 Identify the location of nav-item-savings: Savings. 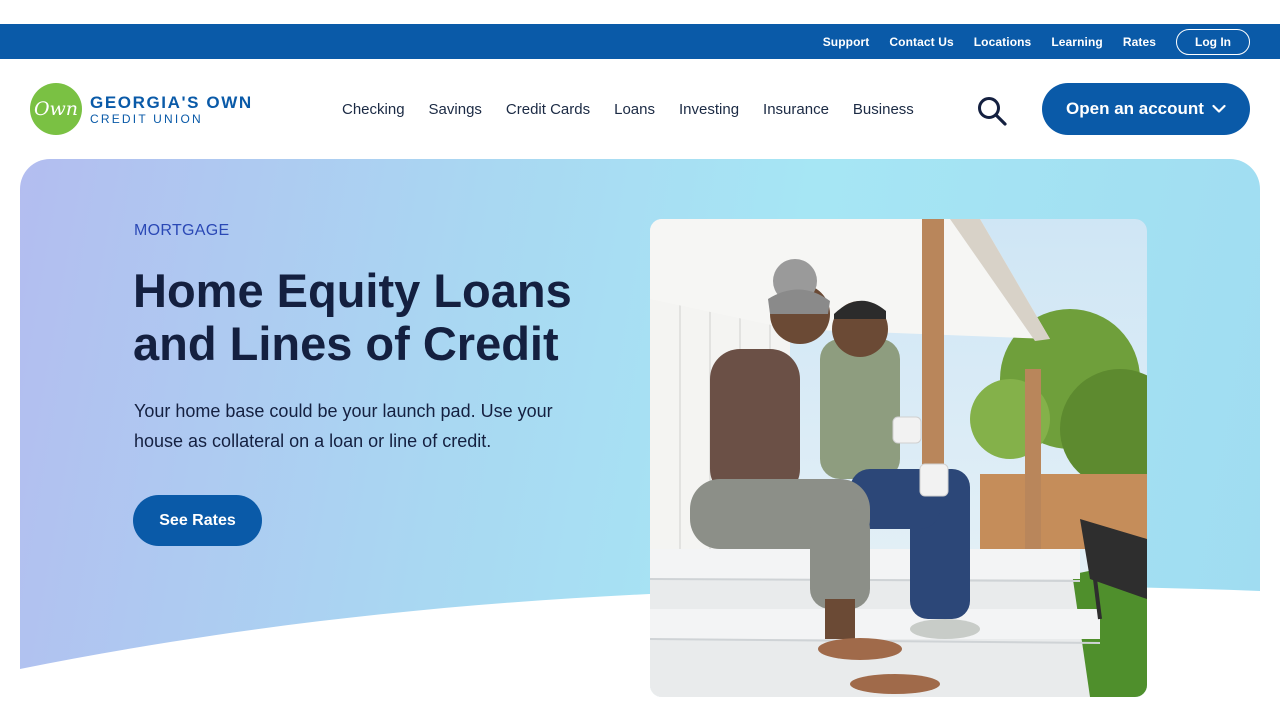
(455, 109).